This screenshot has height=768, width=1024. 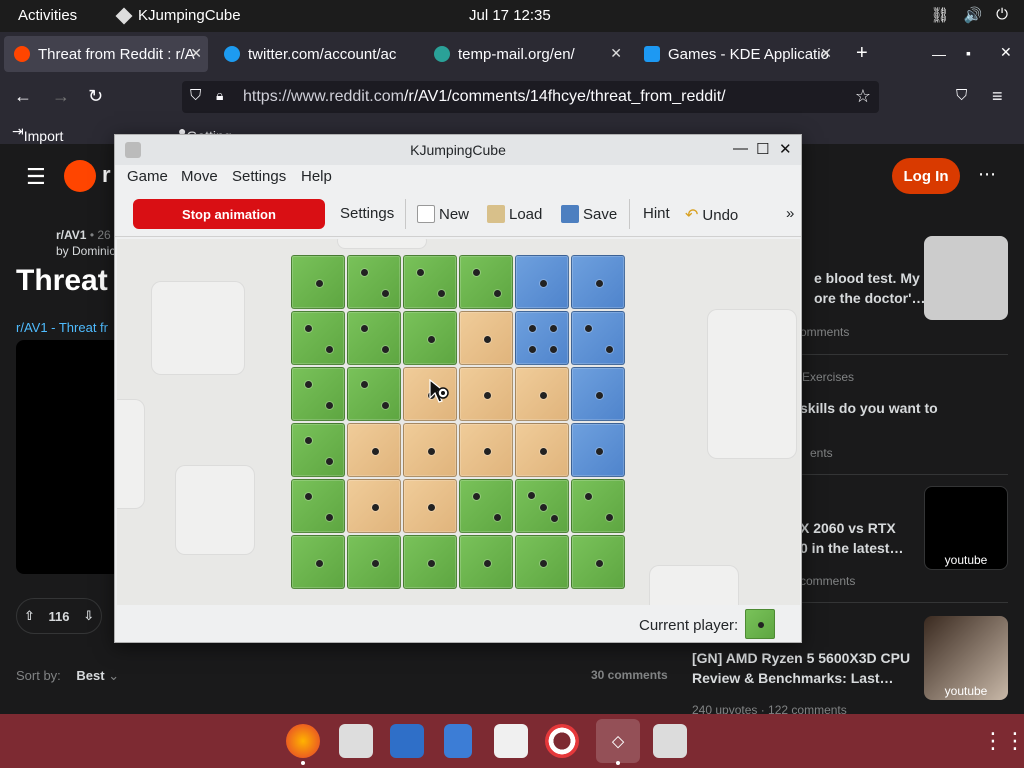 What do you see at coordinates (259, 176) in the screenshot?
I see `menu-settings: Settings` at bounding box center [259, 176].